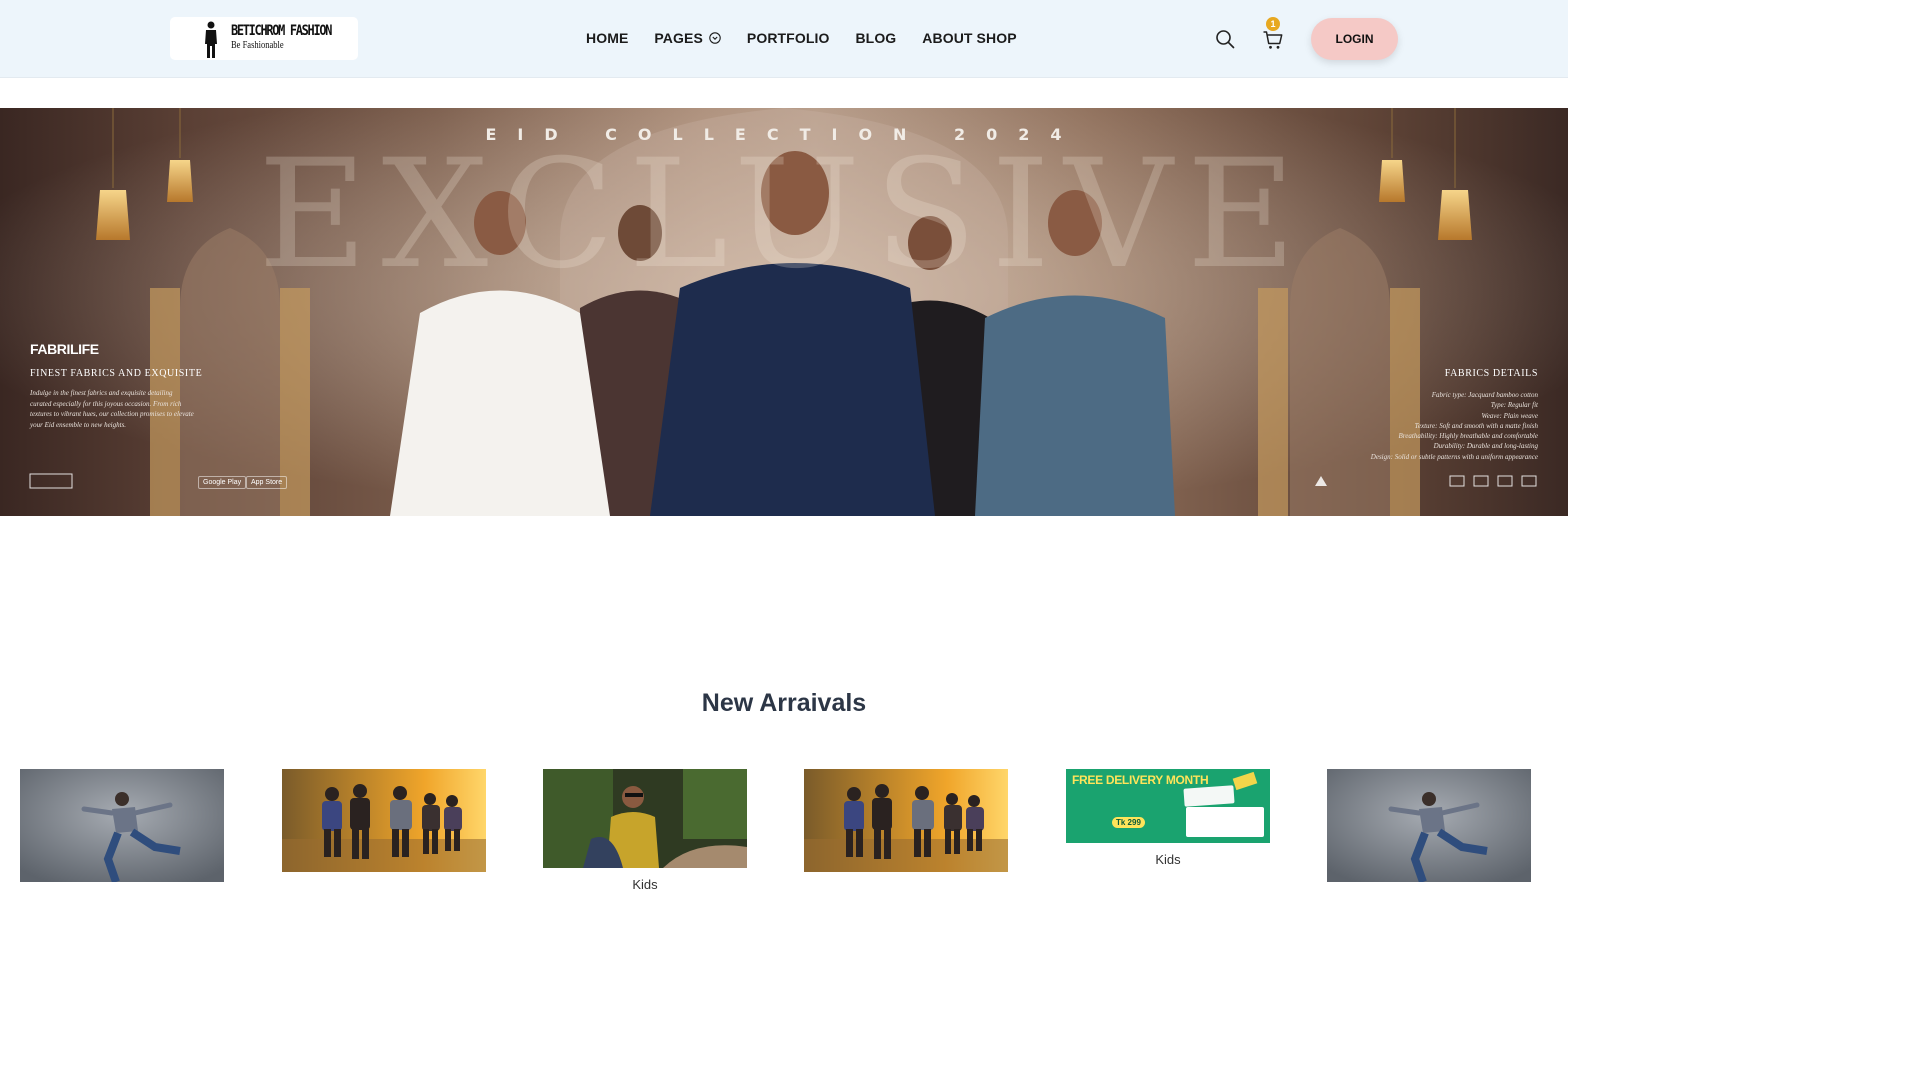 The width and height of the screenshot is (1920, 1080). What do you see at coordinates (1273, 40) in the screenshot?
I see `cart-icon` at bounding box center [1273, 40].